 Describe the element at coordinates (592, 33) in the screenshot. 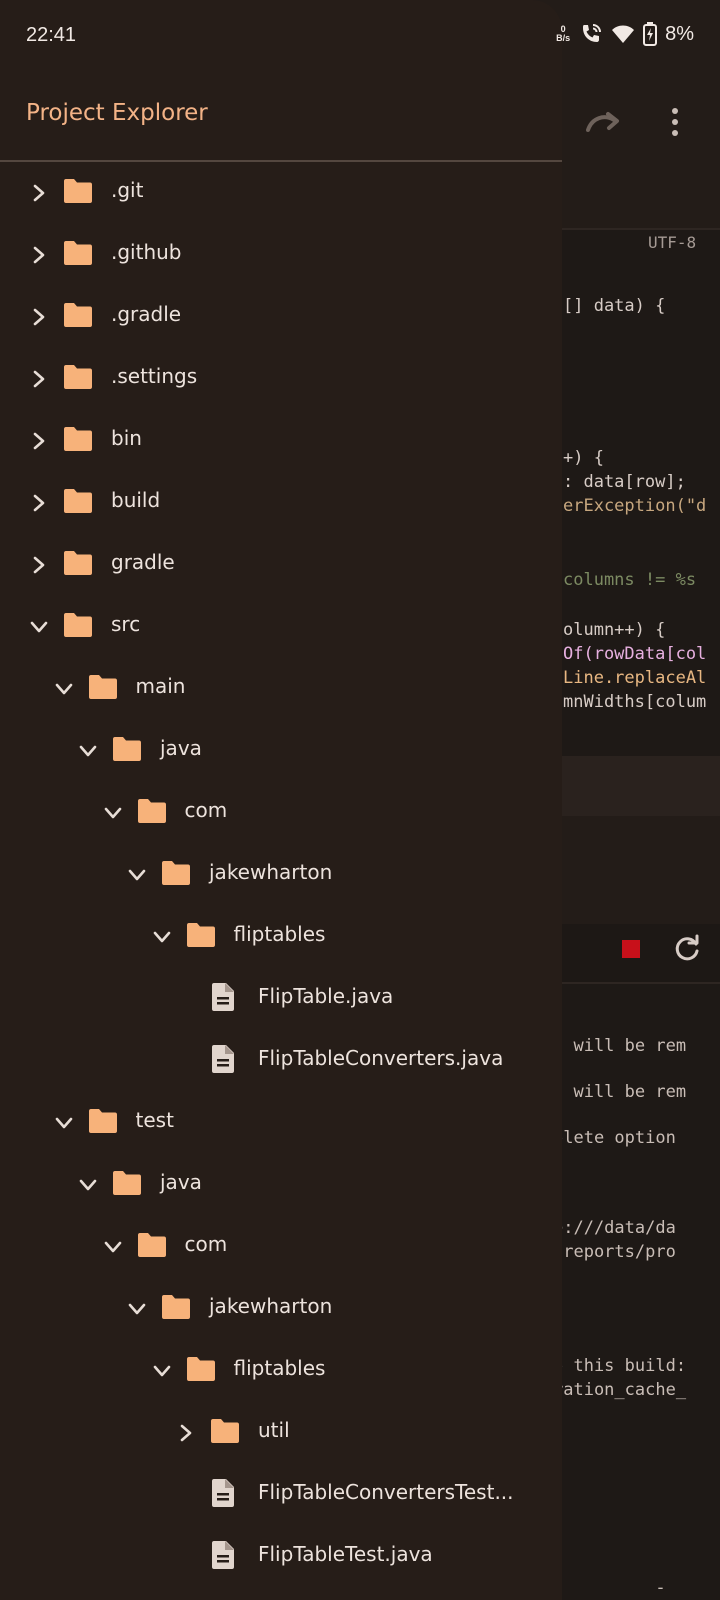

I see `wifi-call-icon` at that location.